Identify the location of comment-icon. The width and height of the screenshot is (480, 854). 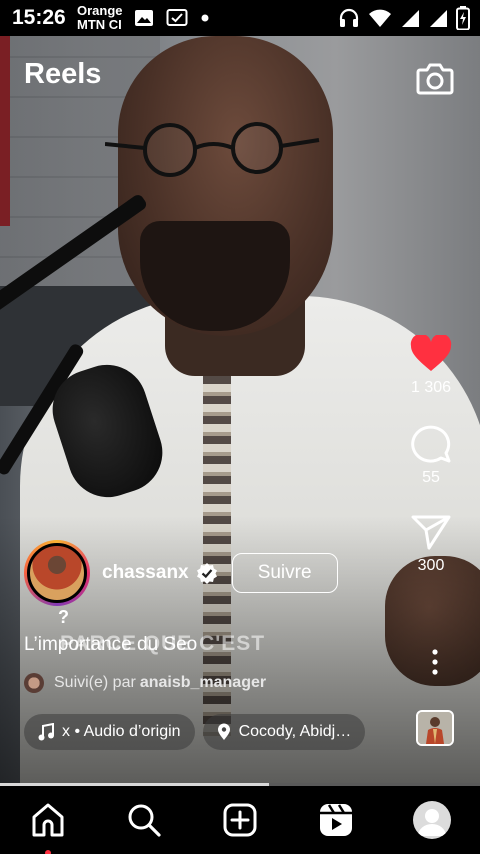
(431, 443).